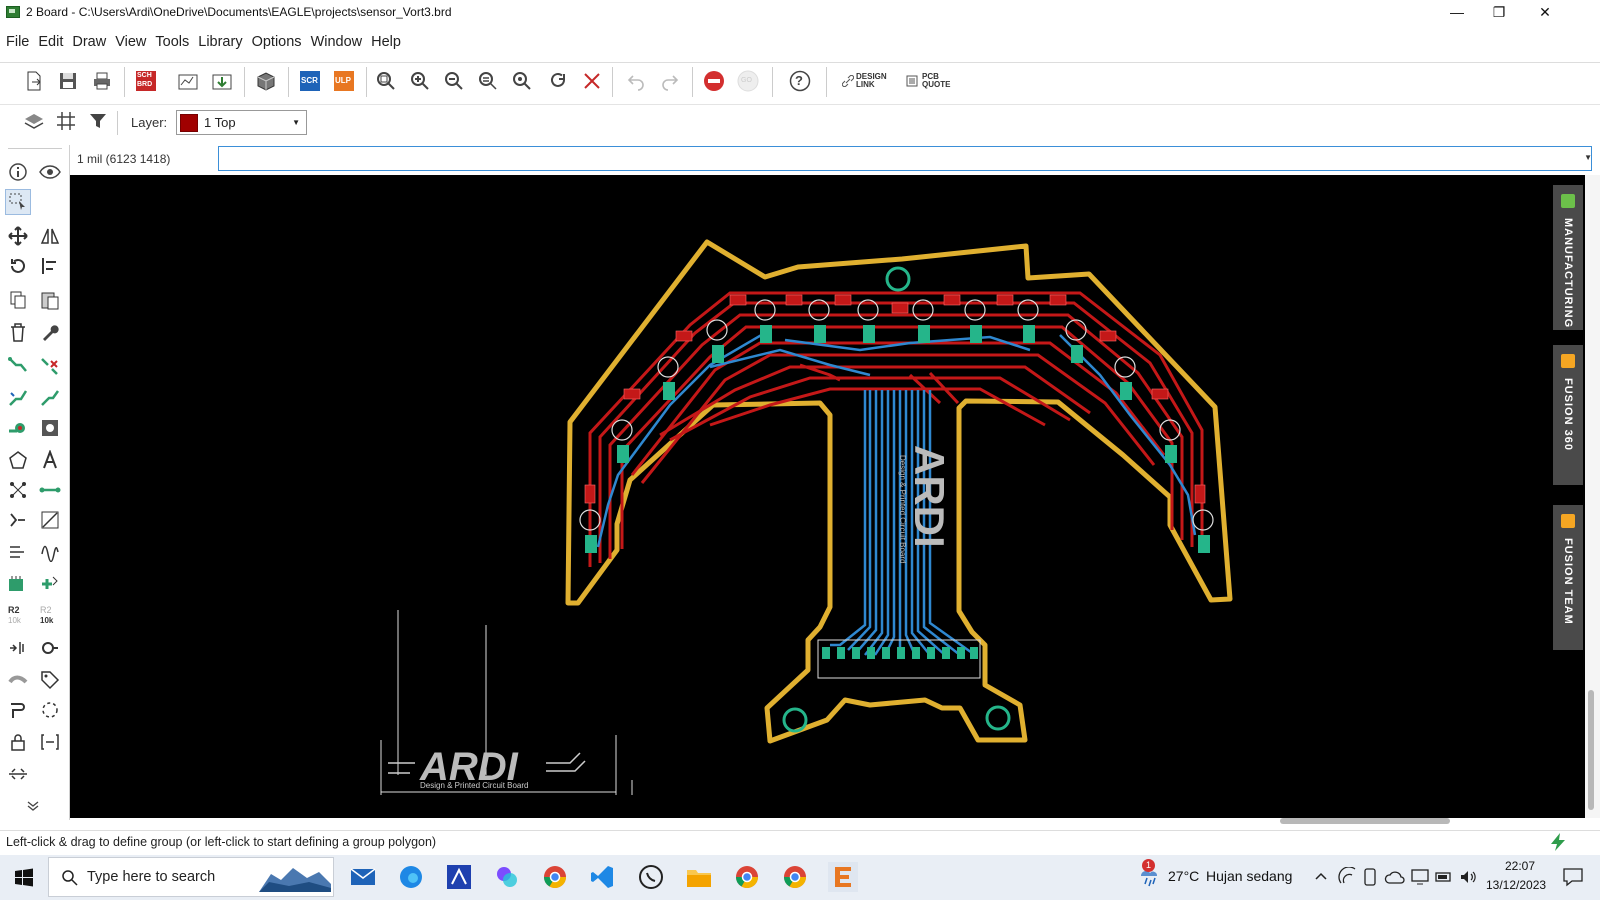 The image size is (1600, 900). I want to click on clock-time: 22:07, so click(1520, 866).